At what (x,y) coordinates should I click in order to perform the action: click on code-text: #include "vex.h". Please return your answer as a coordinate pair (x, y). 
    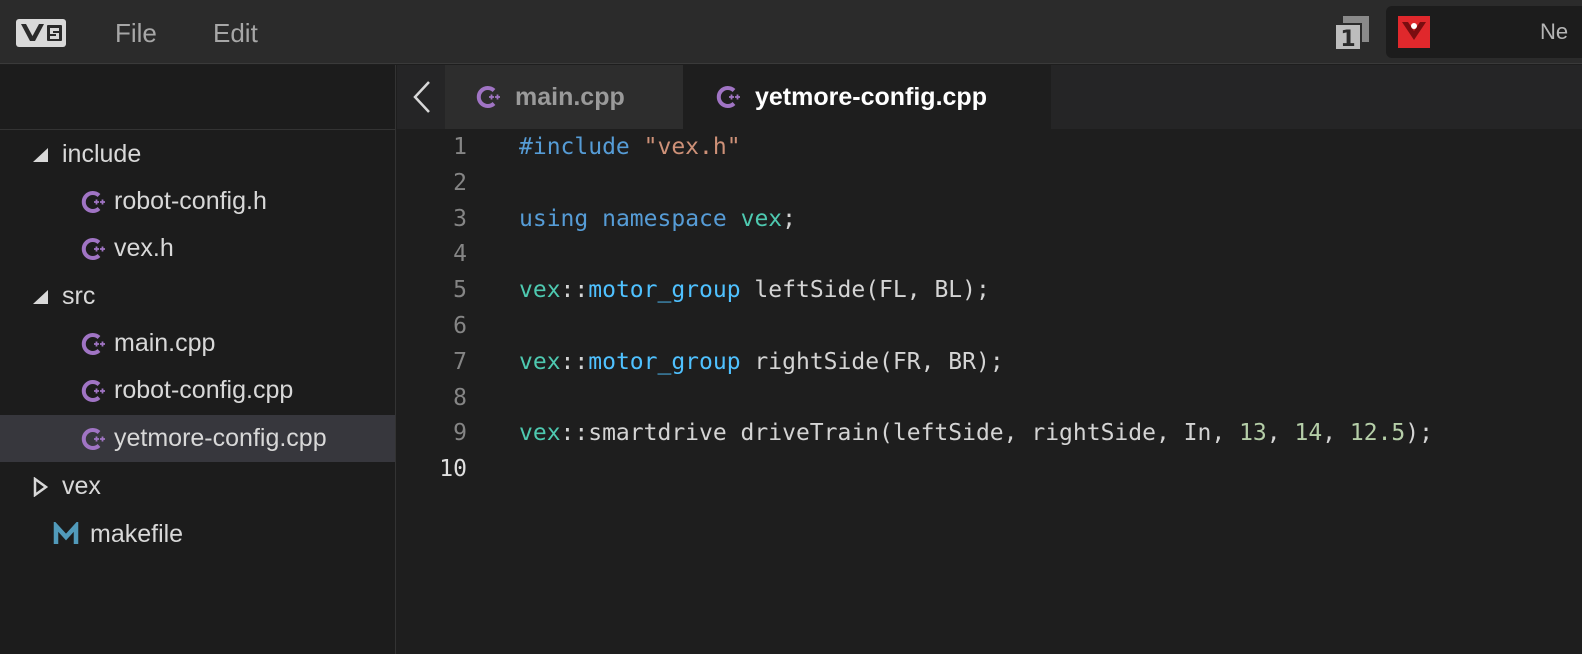
    Looking at the image, I should click on (630, 147).